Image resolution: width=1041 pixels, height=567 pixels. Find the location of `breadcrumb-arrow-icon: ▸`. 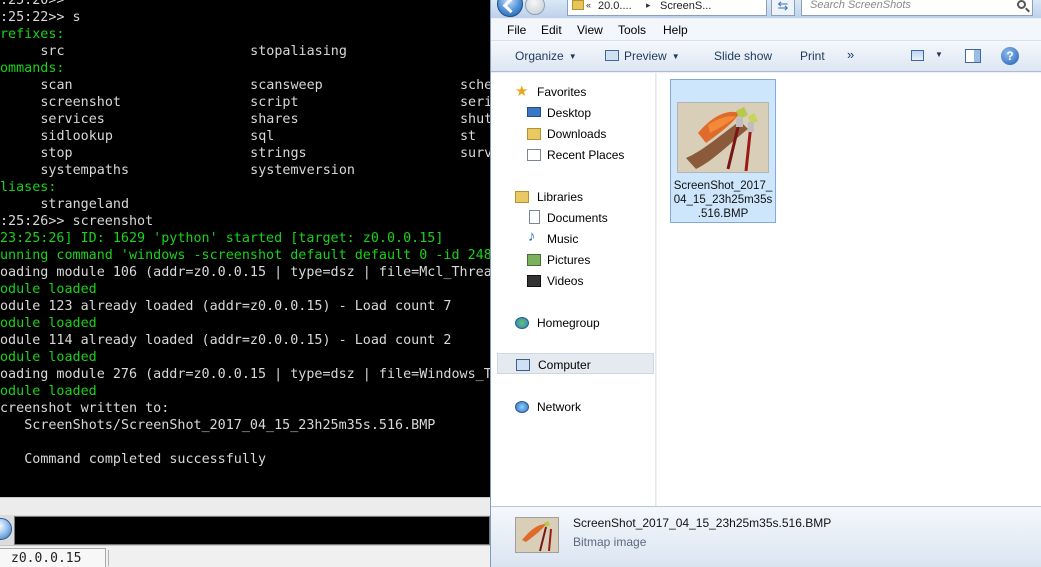

breadcrumb-arrow-icon: ▸ is located at coordinates (648, 5).